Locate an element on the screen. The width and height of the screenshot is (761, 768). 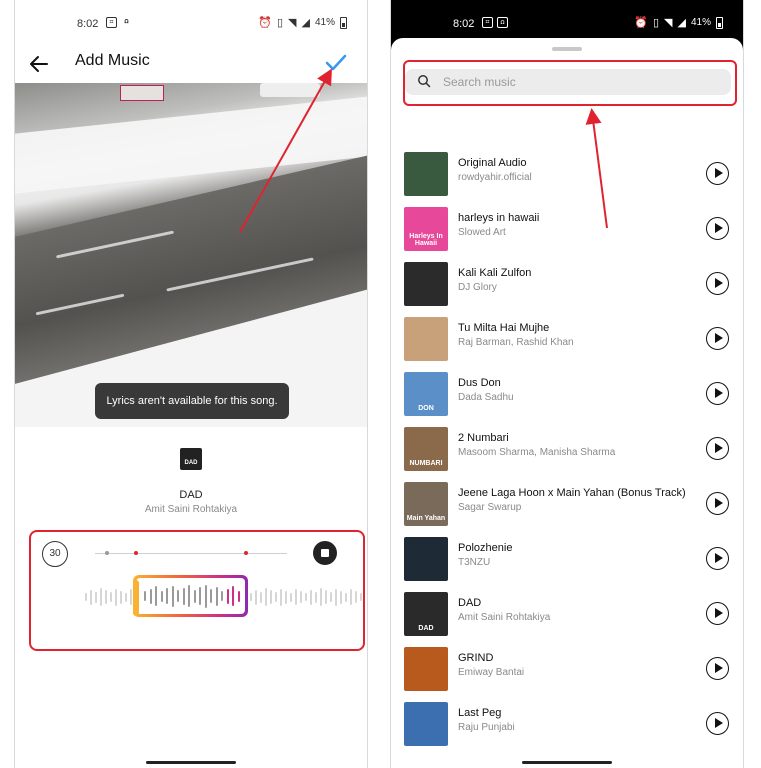
track-title: Tu Milta Hai Mujhe is located at coordinates (504, 328).